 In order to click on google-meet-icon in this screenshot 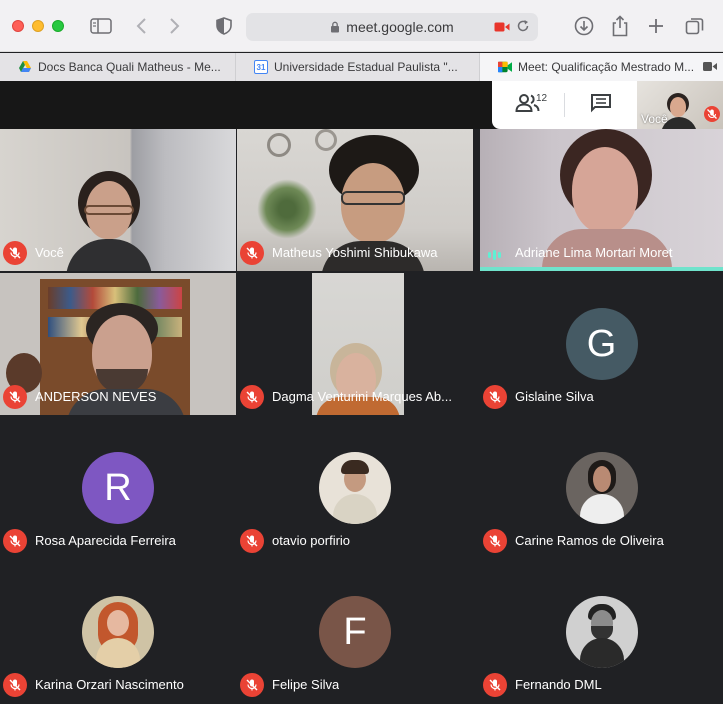, I will do `click(505, 67)`.